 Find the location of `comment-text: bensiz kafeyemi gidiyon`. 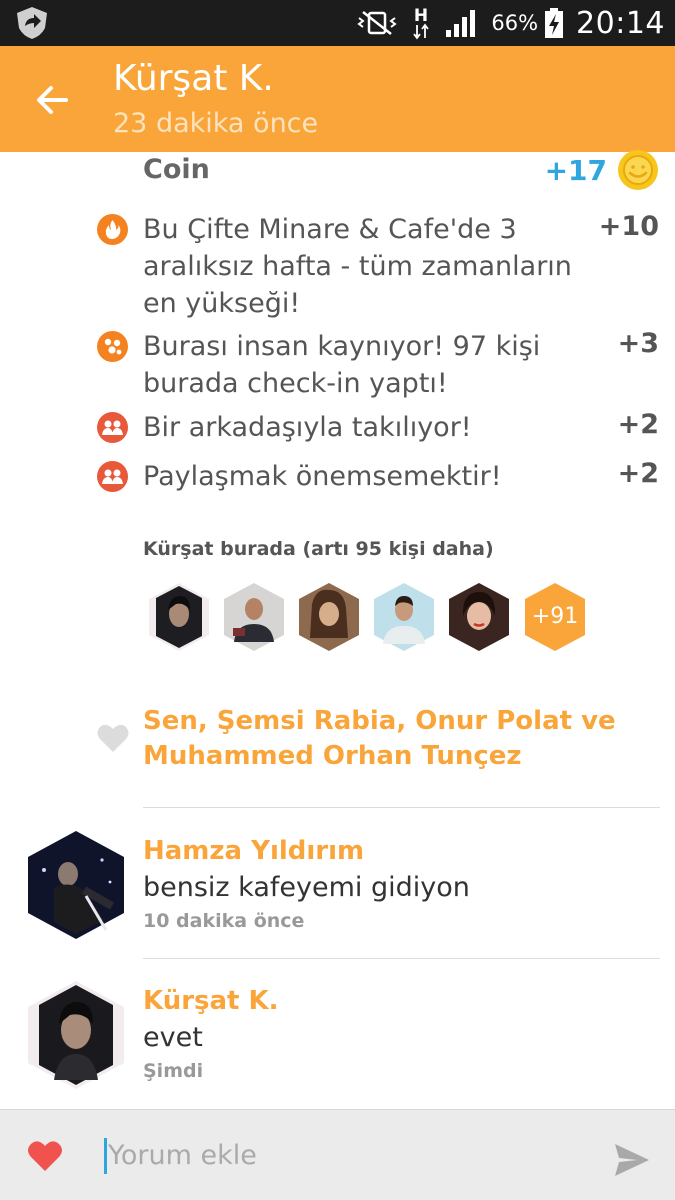

comment-text: bensiz kafeyemi gidiyon is located at coordinates (306, 887).